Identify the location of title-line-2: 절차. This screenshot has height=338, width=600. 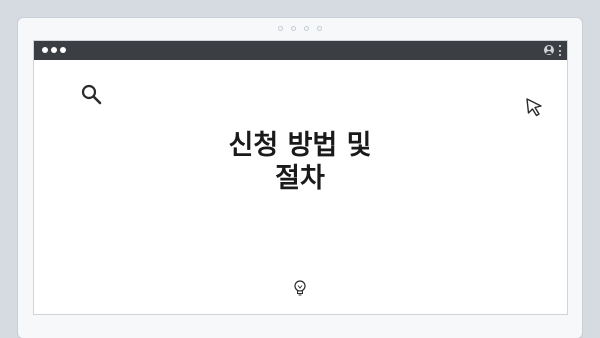
(300, 178).